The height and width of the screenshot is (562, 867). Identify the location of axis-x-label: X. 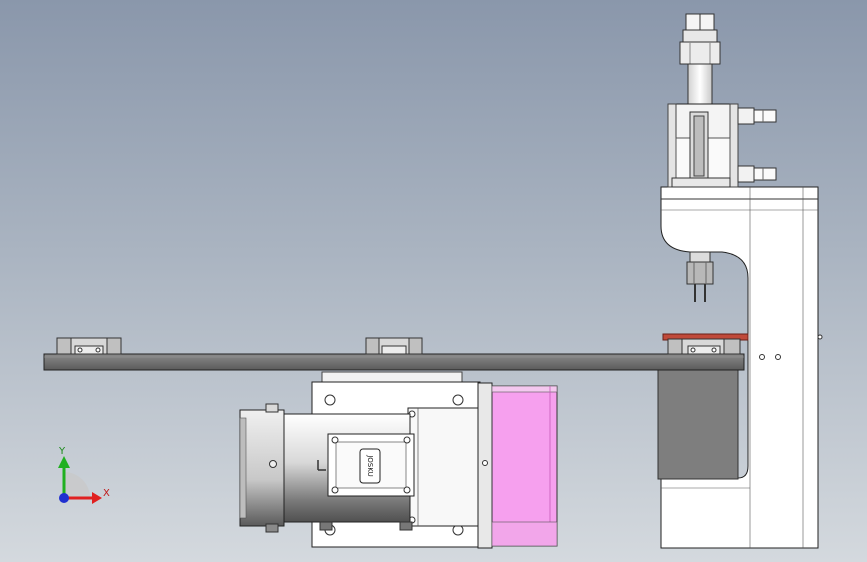
(106, 493).